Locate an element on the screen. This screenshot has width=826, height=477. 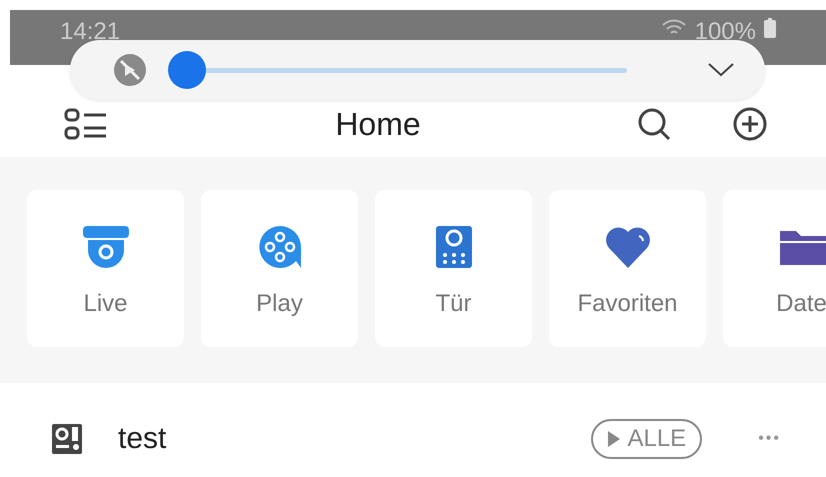
mute-icon is located at coordinates (130, 70).